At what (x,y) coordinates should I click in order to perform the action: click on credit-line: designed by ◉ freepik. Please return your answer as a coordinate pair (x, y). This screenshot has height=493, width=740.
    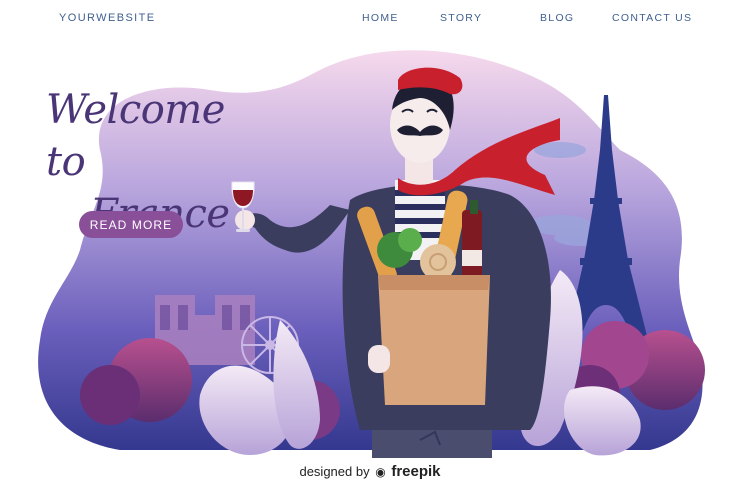
    Looking at the image, I should click on (370, 471).